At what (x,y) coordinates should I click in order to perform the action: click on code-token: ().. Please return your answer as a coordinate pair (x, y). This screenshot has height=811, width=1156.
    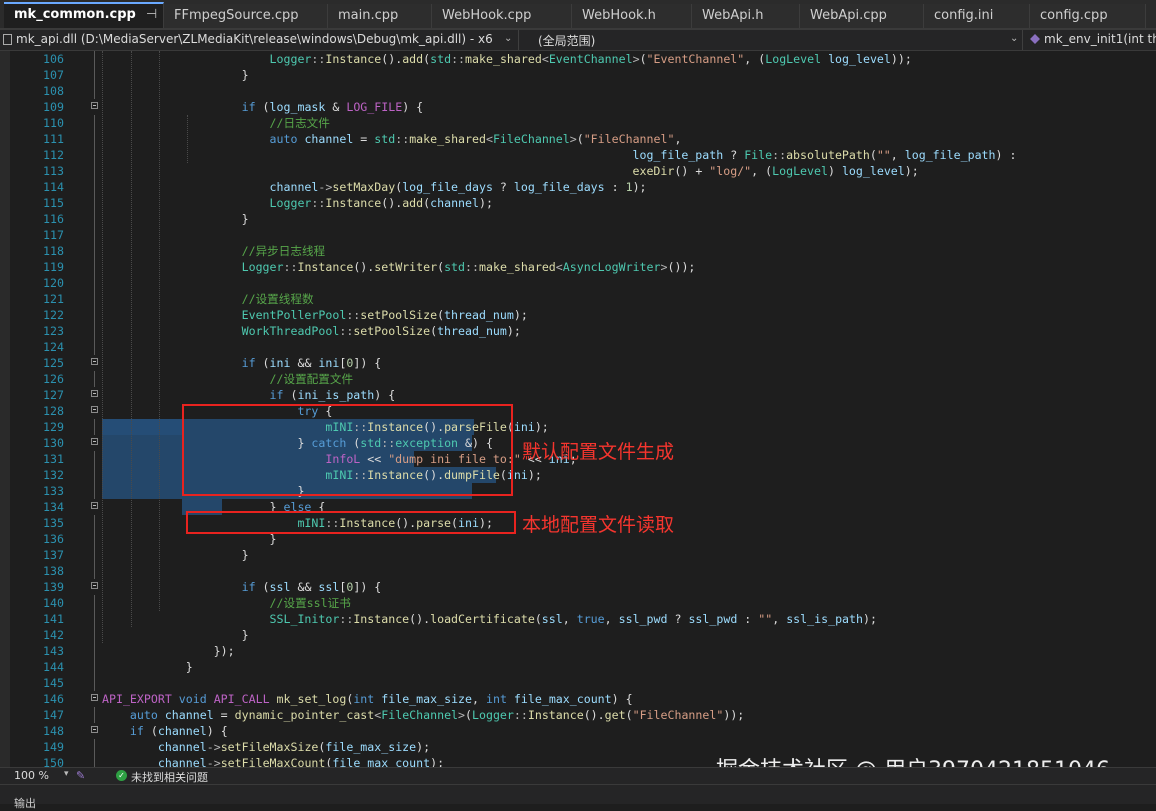
    Looking at the image, I should click on (392, 203).